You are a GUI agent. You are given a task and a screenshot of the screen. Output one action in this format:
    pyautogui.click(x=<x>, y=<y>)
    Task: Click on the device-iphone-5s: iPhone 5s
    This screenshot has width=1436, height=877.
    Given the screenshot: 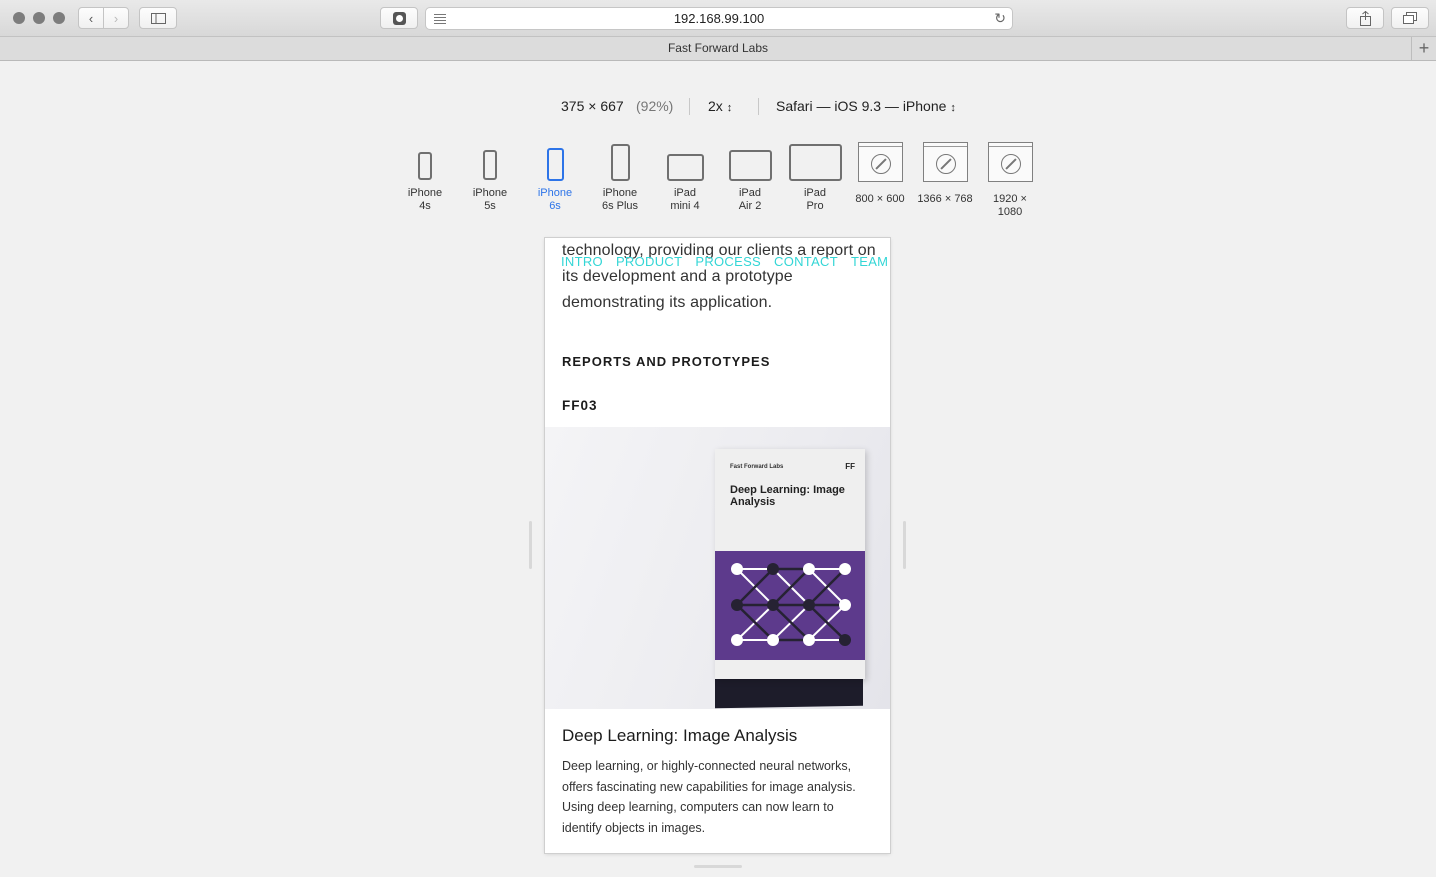 What is the action you would take?
    pyautogui.click(x=490, y=177)
    